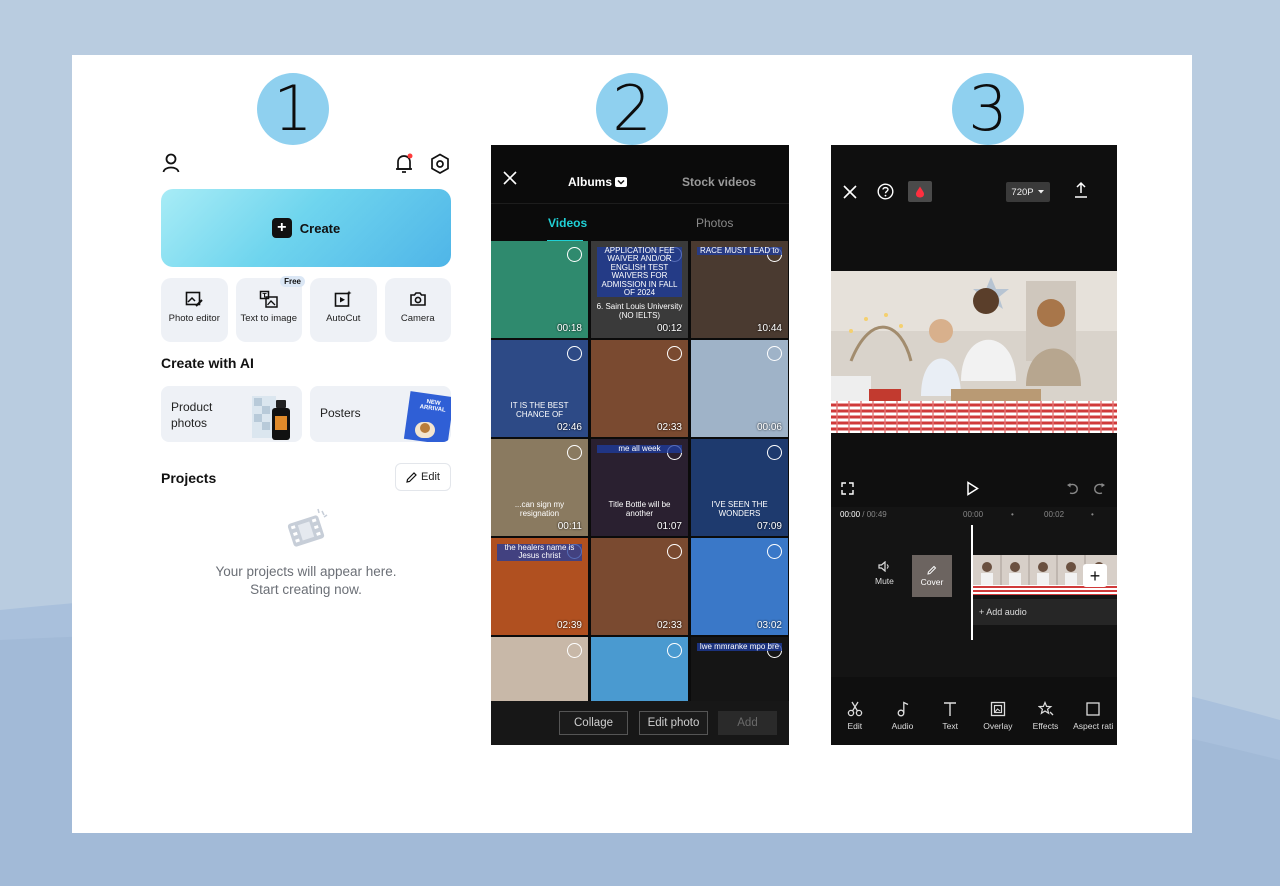  I want to click on media-tile: RACE MUST LEAD to 10:44, so click(739, 289).